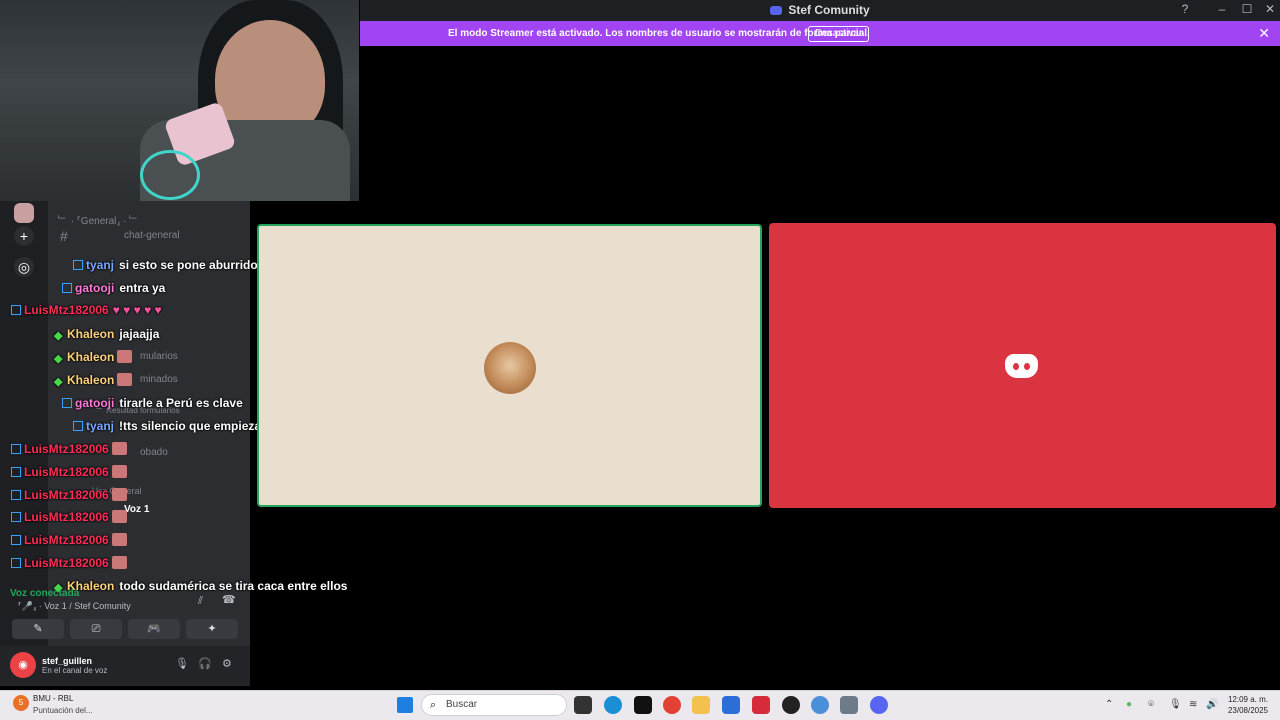 Image resolution: width=1280 pixels, height=720 pixels. I want to click on clock-time: 12:09 a. m., so click(1248, 699).